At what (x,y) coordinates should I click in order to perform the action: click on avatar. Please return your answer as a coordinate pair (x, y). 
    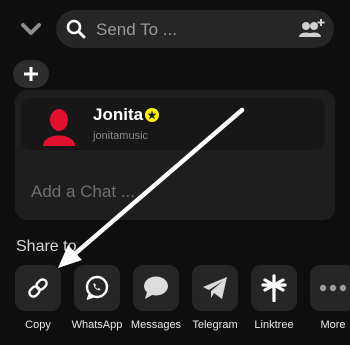
    Looking at the image, I should click on (59, 127).